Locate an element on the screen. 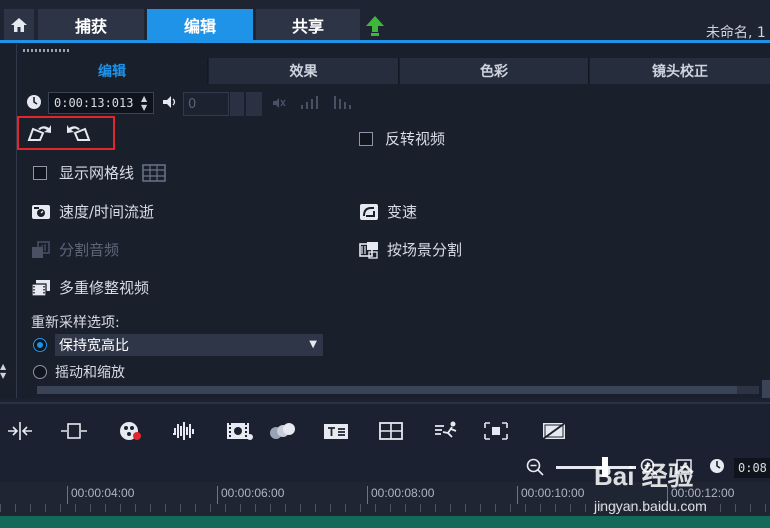  title-text-icon is located at coordinates (336, 431).